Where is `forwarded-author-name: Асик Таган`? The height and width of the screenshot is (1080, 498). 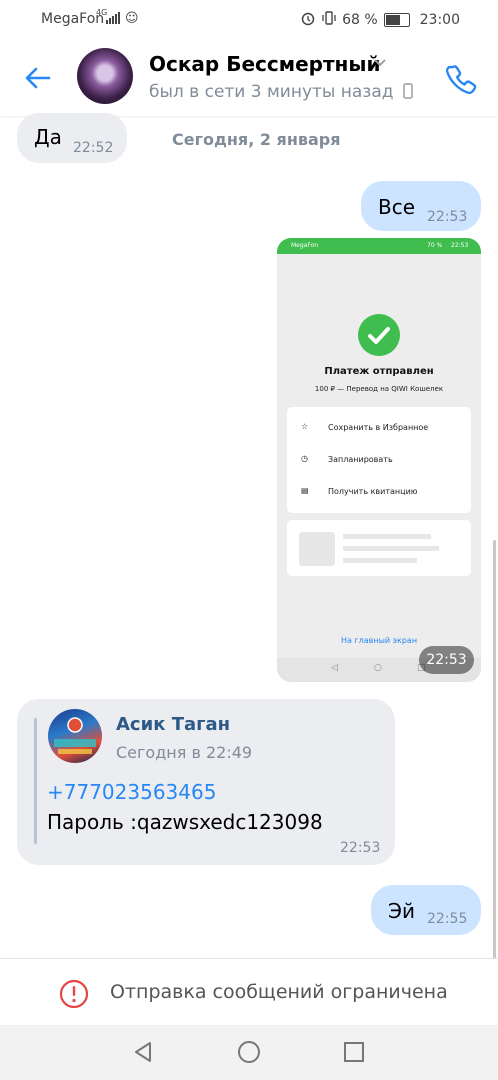
forwarded-author-name: Асик Таган is located at coordinates (173, 724).